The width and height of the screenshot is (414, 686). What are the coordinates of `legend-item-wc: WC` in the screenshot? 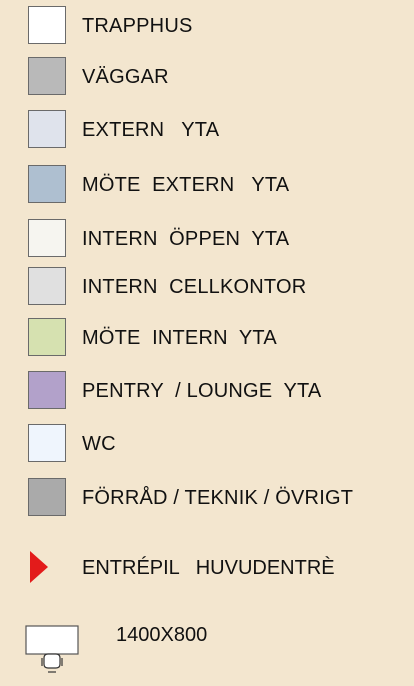 It's located at (207, 444).